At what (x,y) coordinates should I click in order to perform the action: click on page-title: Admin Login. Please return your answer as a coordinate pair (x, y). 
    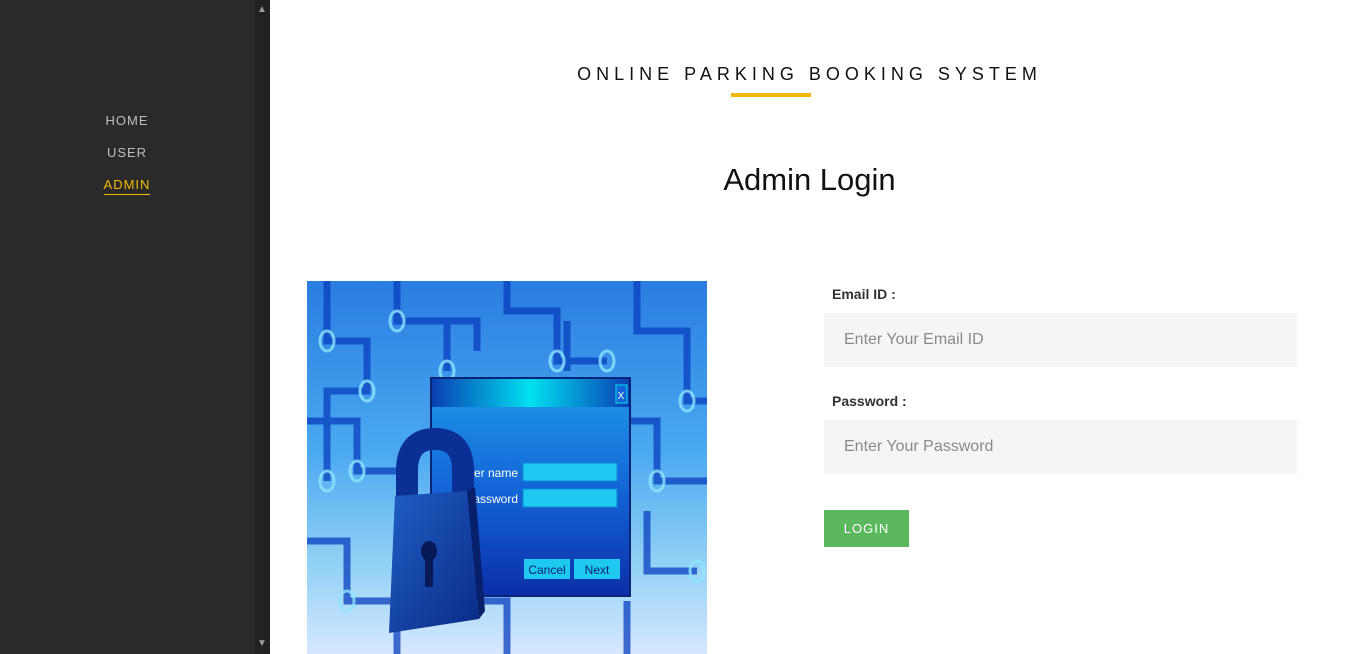
    Looking at the image, I should click on (809, 179).